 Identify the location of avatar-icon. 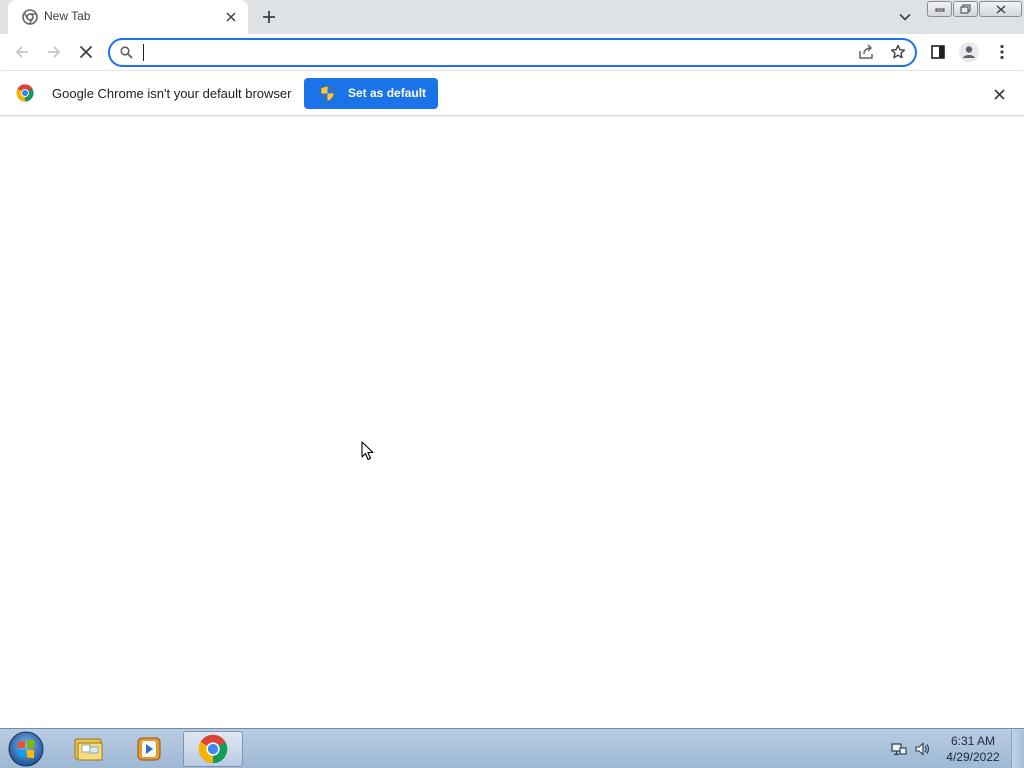
(969, 52).